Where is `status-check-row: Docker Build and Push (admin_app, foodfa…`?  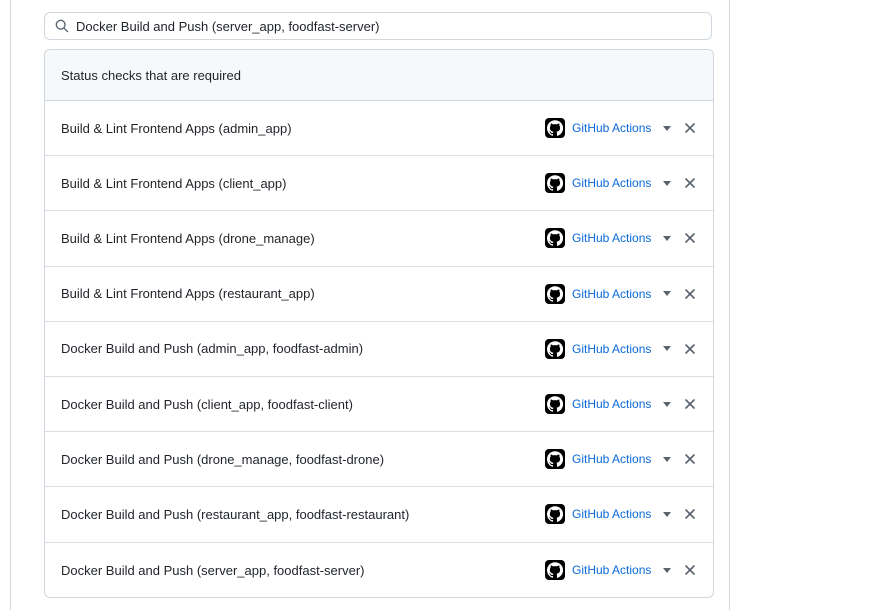 status-check-row: Docker Build and Push (admin_app, foodfa… is located at coordinates (379, 349).